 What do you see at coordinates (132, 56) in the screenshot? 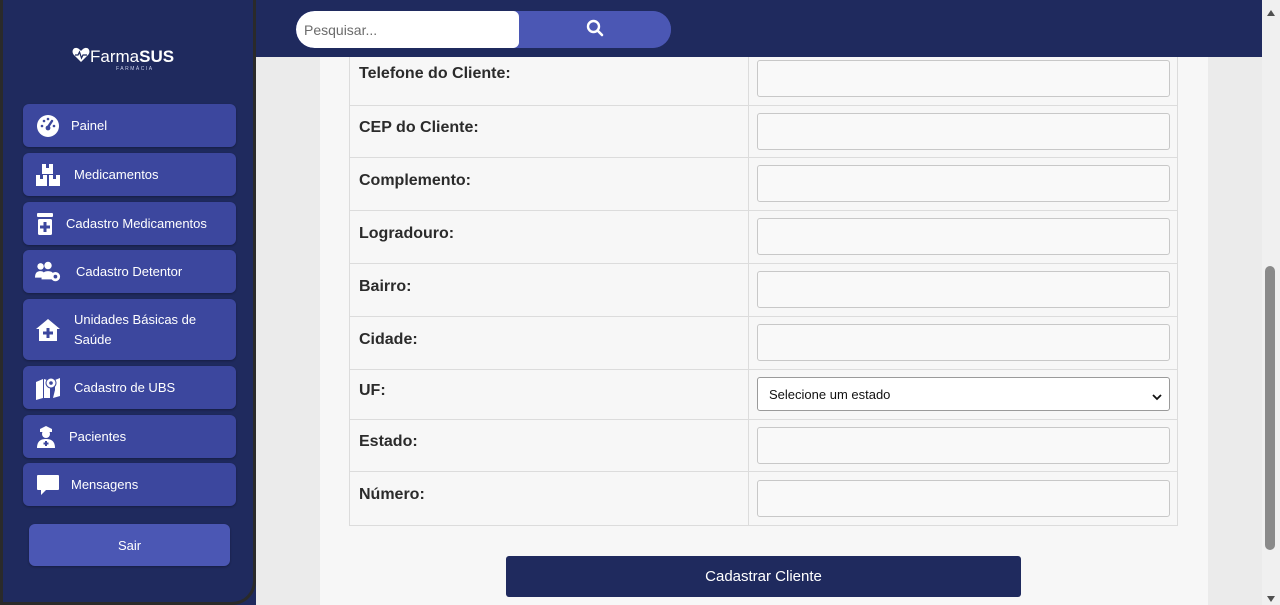
I see `brand-name: FarmaSUS` at bounding box center [132, 56].